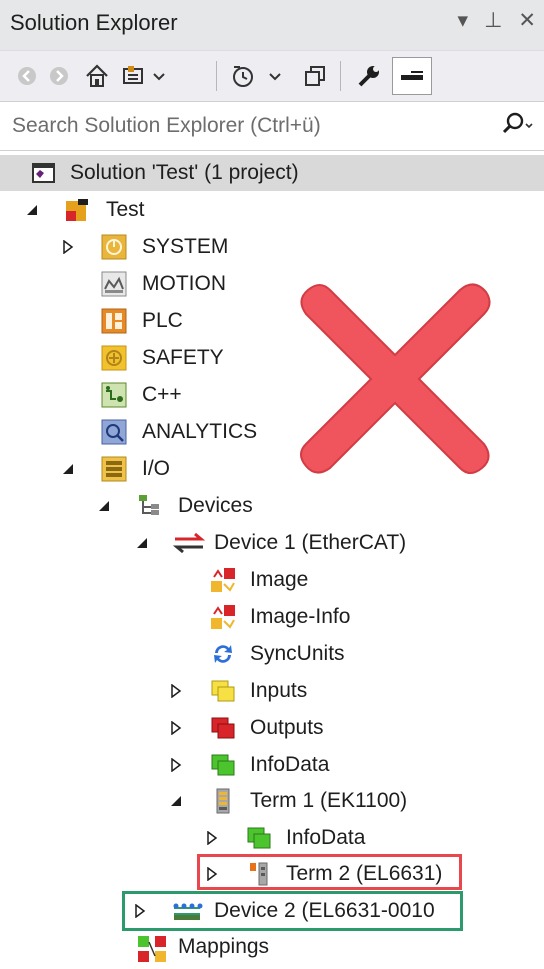 The width and height of the screenshot is (544, 969). I want to click on close-icon: ✕, so click(527, 20).